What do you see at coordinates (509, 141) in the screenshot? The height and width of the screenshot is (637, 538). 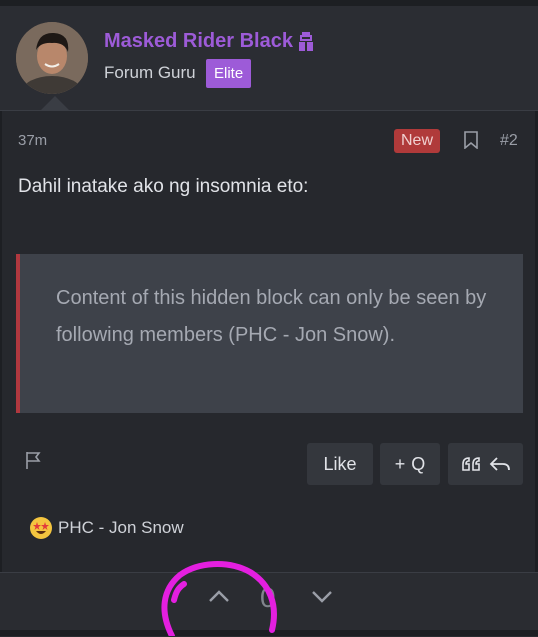 I see `post-number: #2` at bounding box center [509, 141].